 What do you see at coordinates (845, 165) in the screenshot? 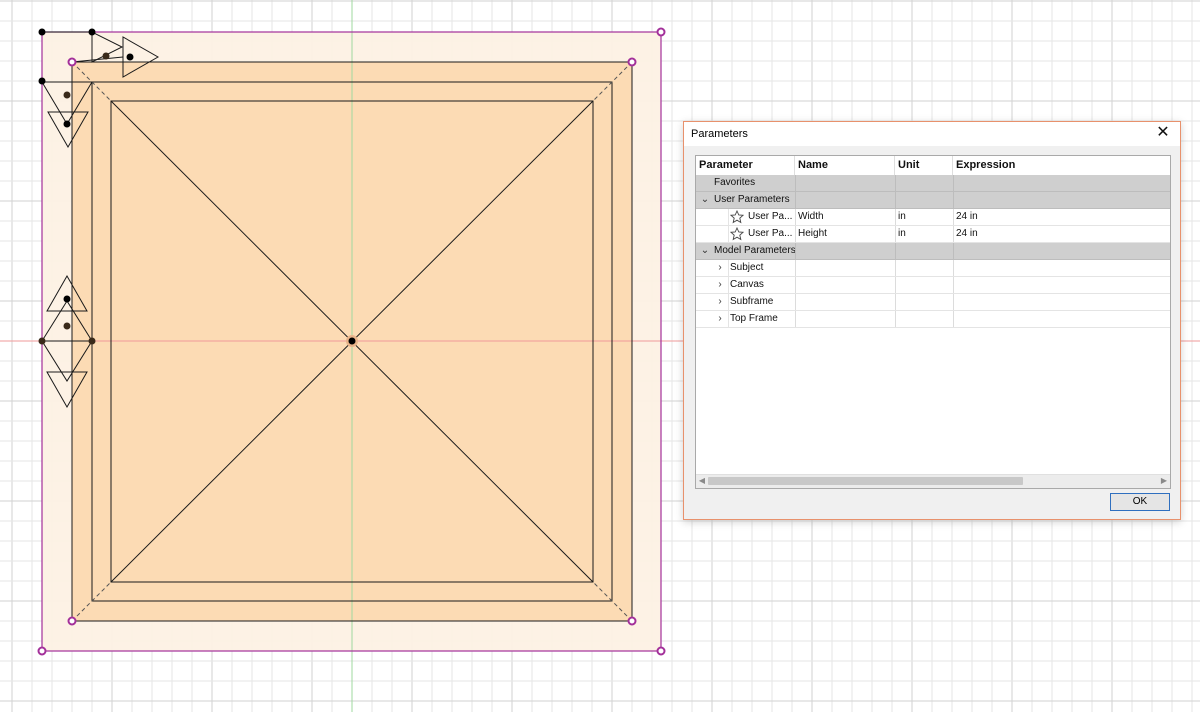
I see `column-header-name: Name` at bounding box center [845, 165].